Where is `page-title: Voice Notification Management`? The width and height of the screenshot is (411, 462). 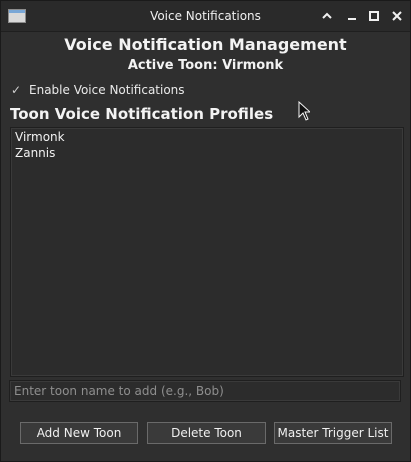 page-title: Voice Notification Management is located at coordinates (205, 44).